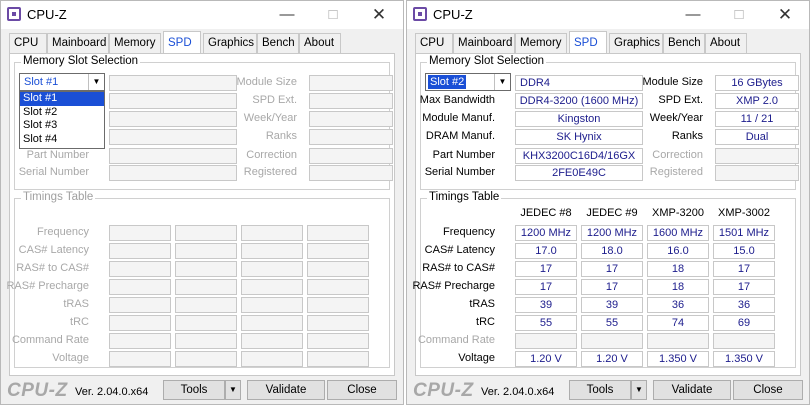 Image resolution: width=810 pixels, height=405 pixels. Describe the element at coordinates (62, 82) in the screenshot. I see `slot-select: Slot #1 ▼` at that location.